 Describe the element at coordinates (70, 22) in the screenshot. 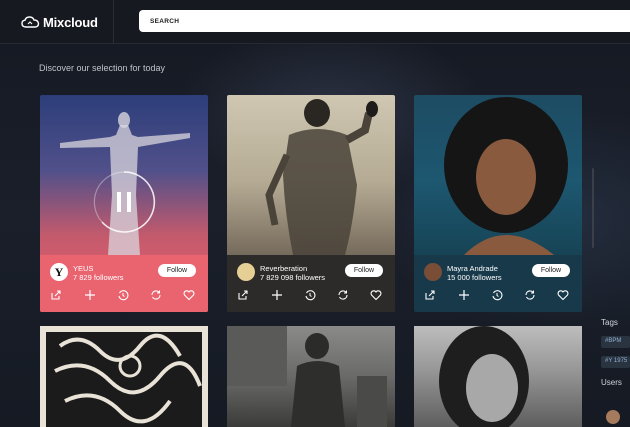

I see `app-name: Mixcloud` at that location.